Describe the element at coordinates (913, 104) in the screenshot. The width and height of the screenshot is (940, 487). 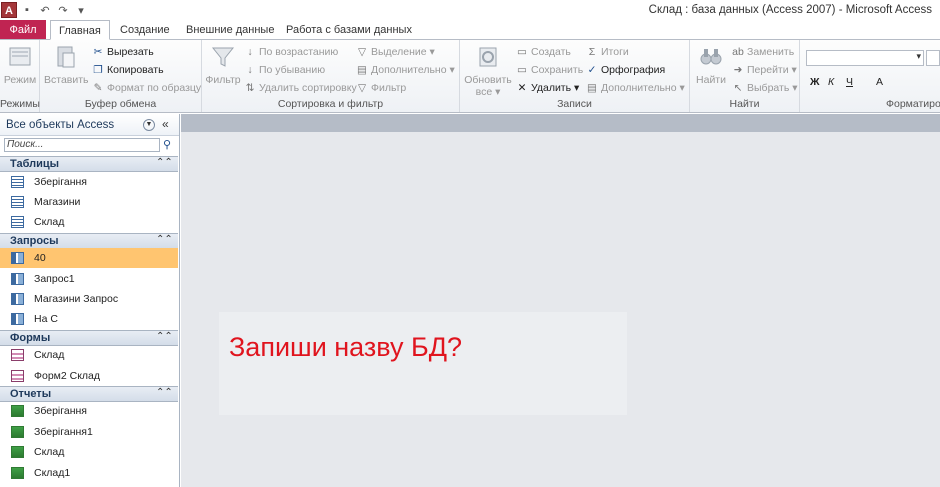
I see `group-label-formatting: Форматиров` at that location.